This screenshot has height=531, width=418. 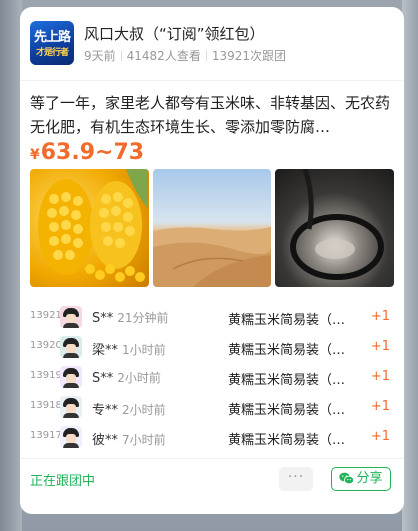 I want to click on more-button: ···, so click(x=296, y=479).